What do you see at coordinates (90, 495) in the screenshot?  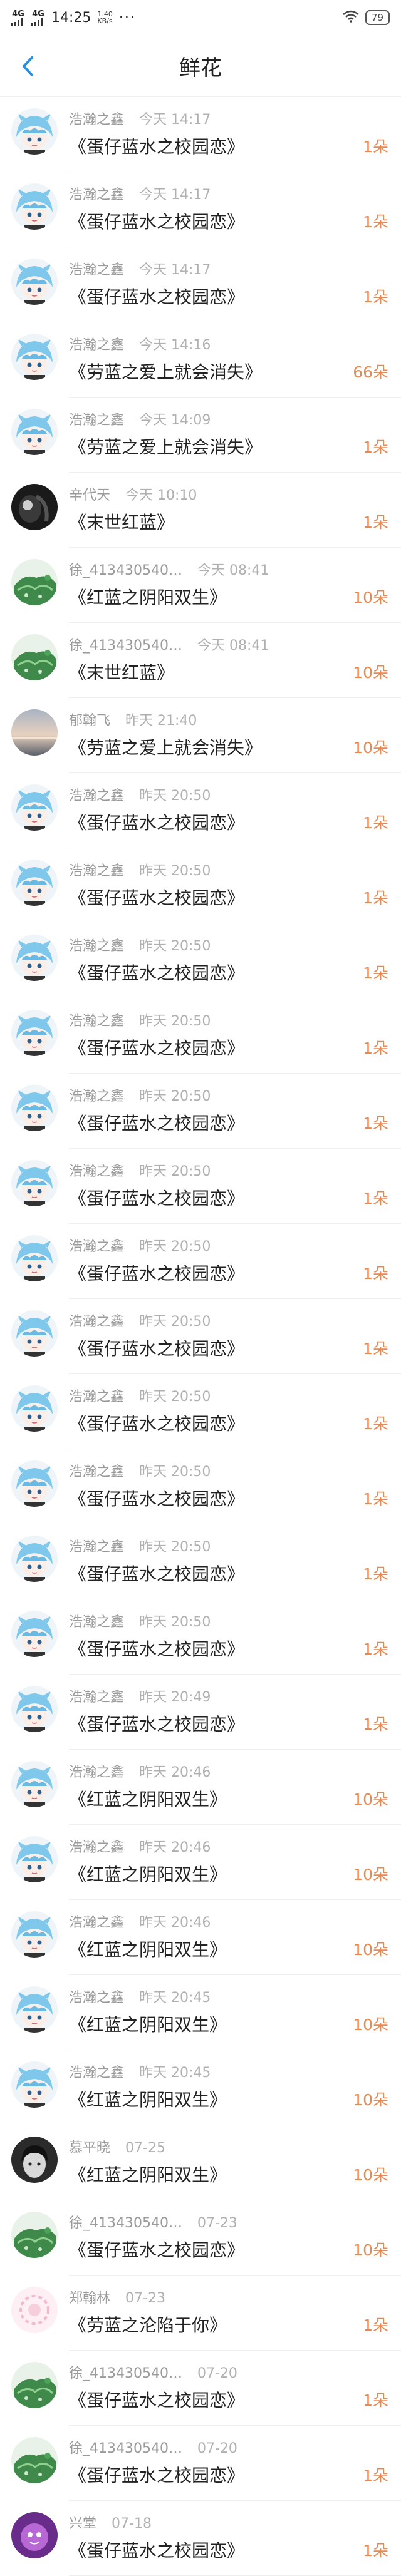 I see `username: 辛代天` at bounding box center [90, 495].